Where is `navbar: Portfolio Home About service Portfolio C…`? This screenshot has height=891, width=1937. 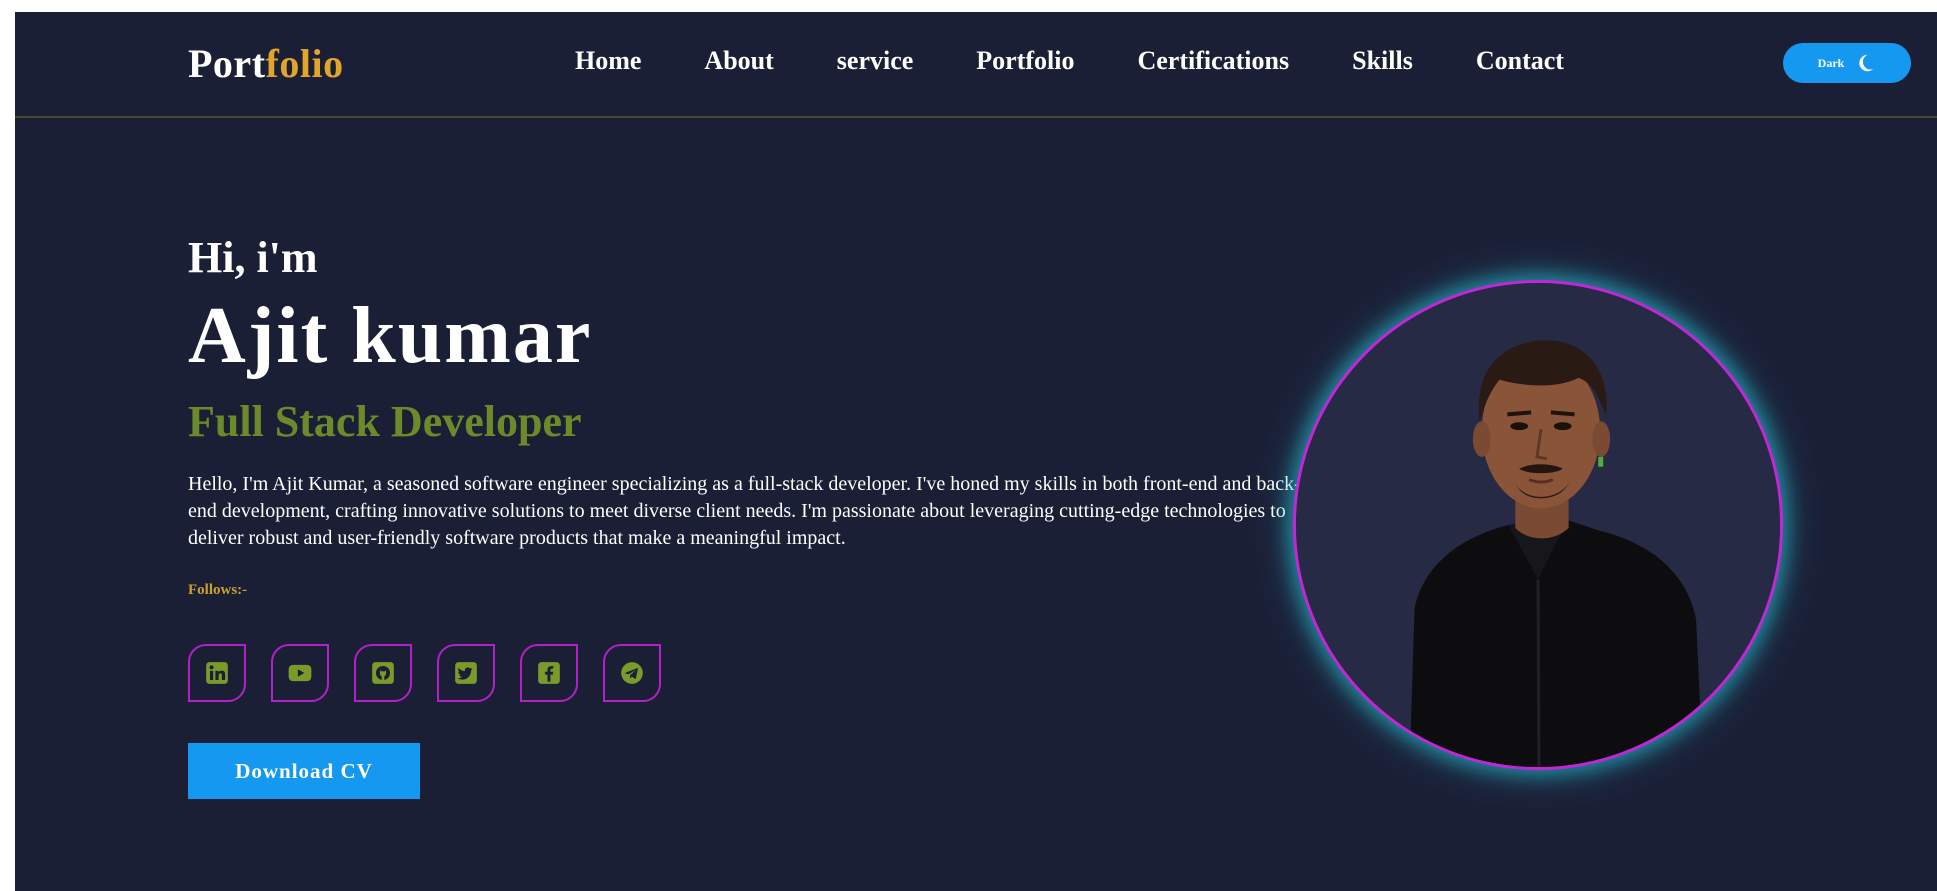
navbar: Portfolio Home About service Portfolio C… is located at coordinates (976, 65).